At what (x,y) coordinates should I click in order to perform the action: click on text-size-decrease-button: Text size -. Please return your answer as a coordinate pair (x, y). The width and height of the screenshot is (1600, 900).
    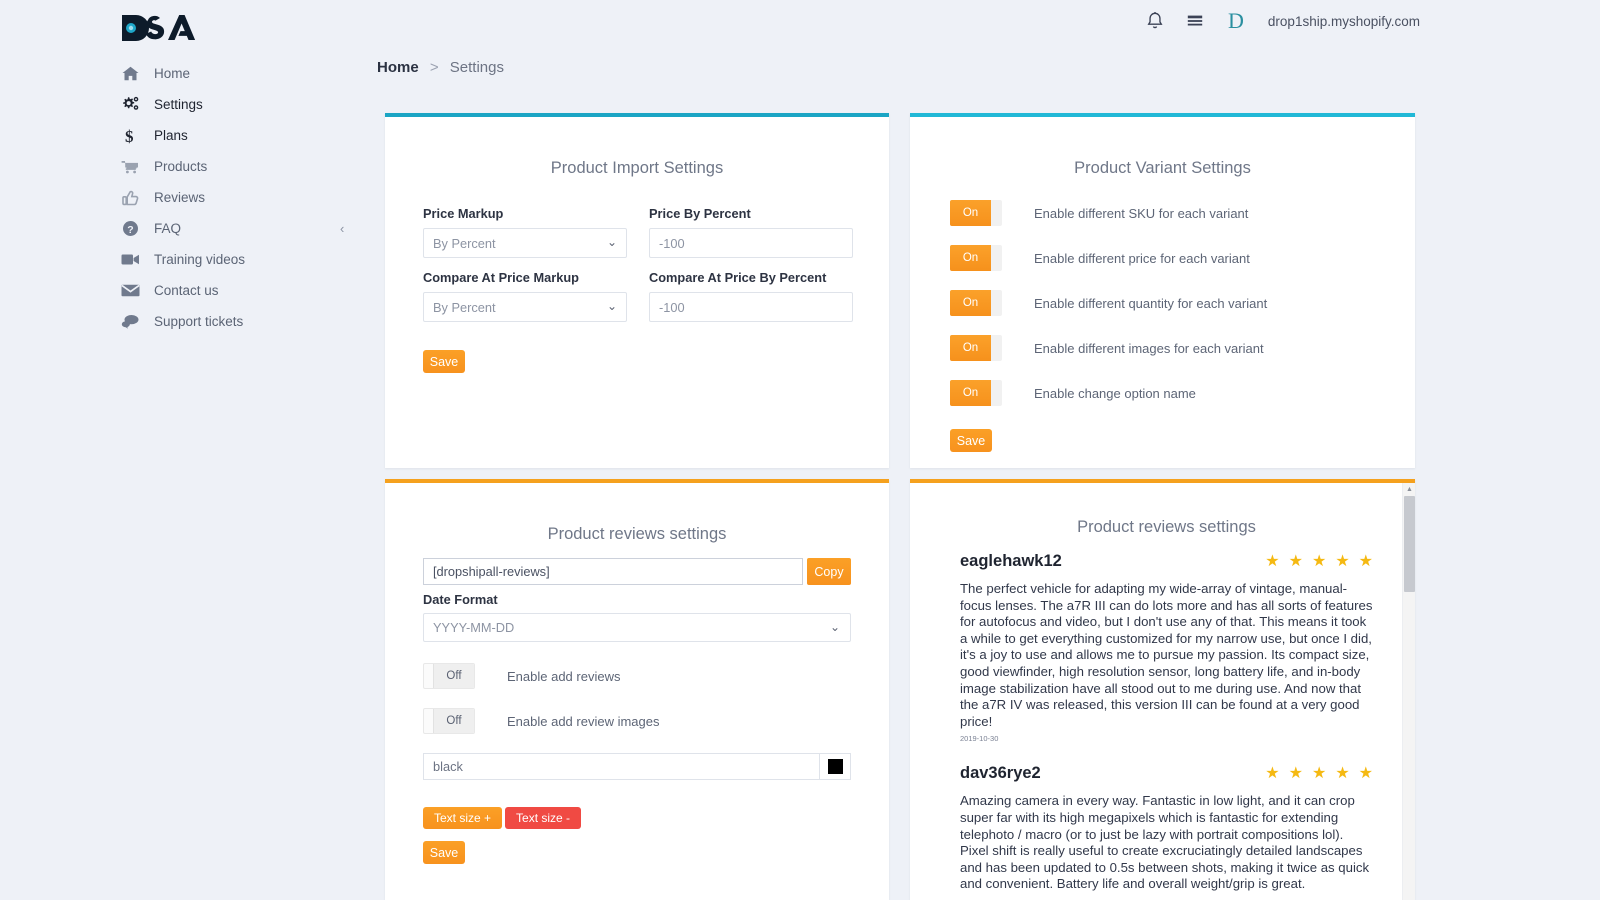
    Looking at the image, I should click on (543, 818).